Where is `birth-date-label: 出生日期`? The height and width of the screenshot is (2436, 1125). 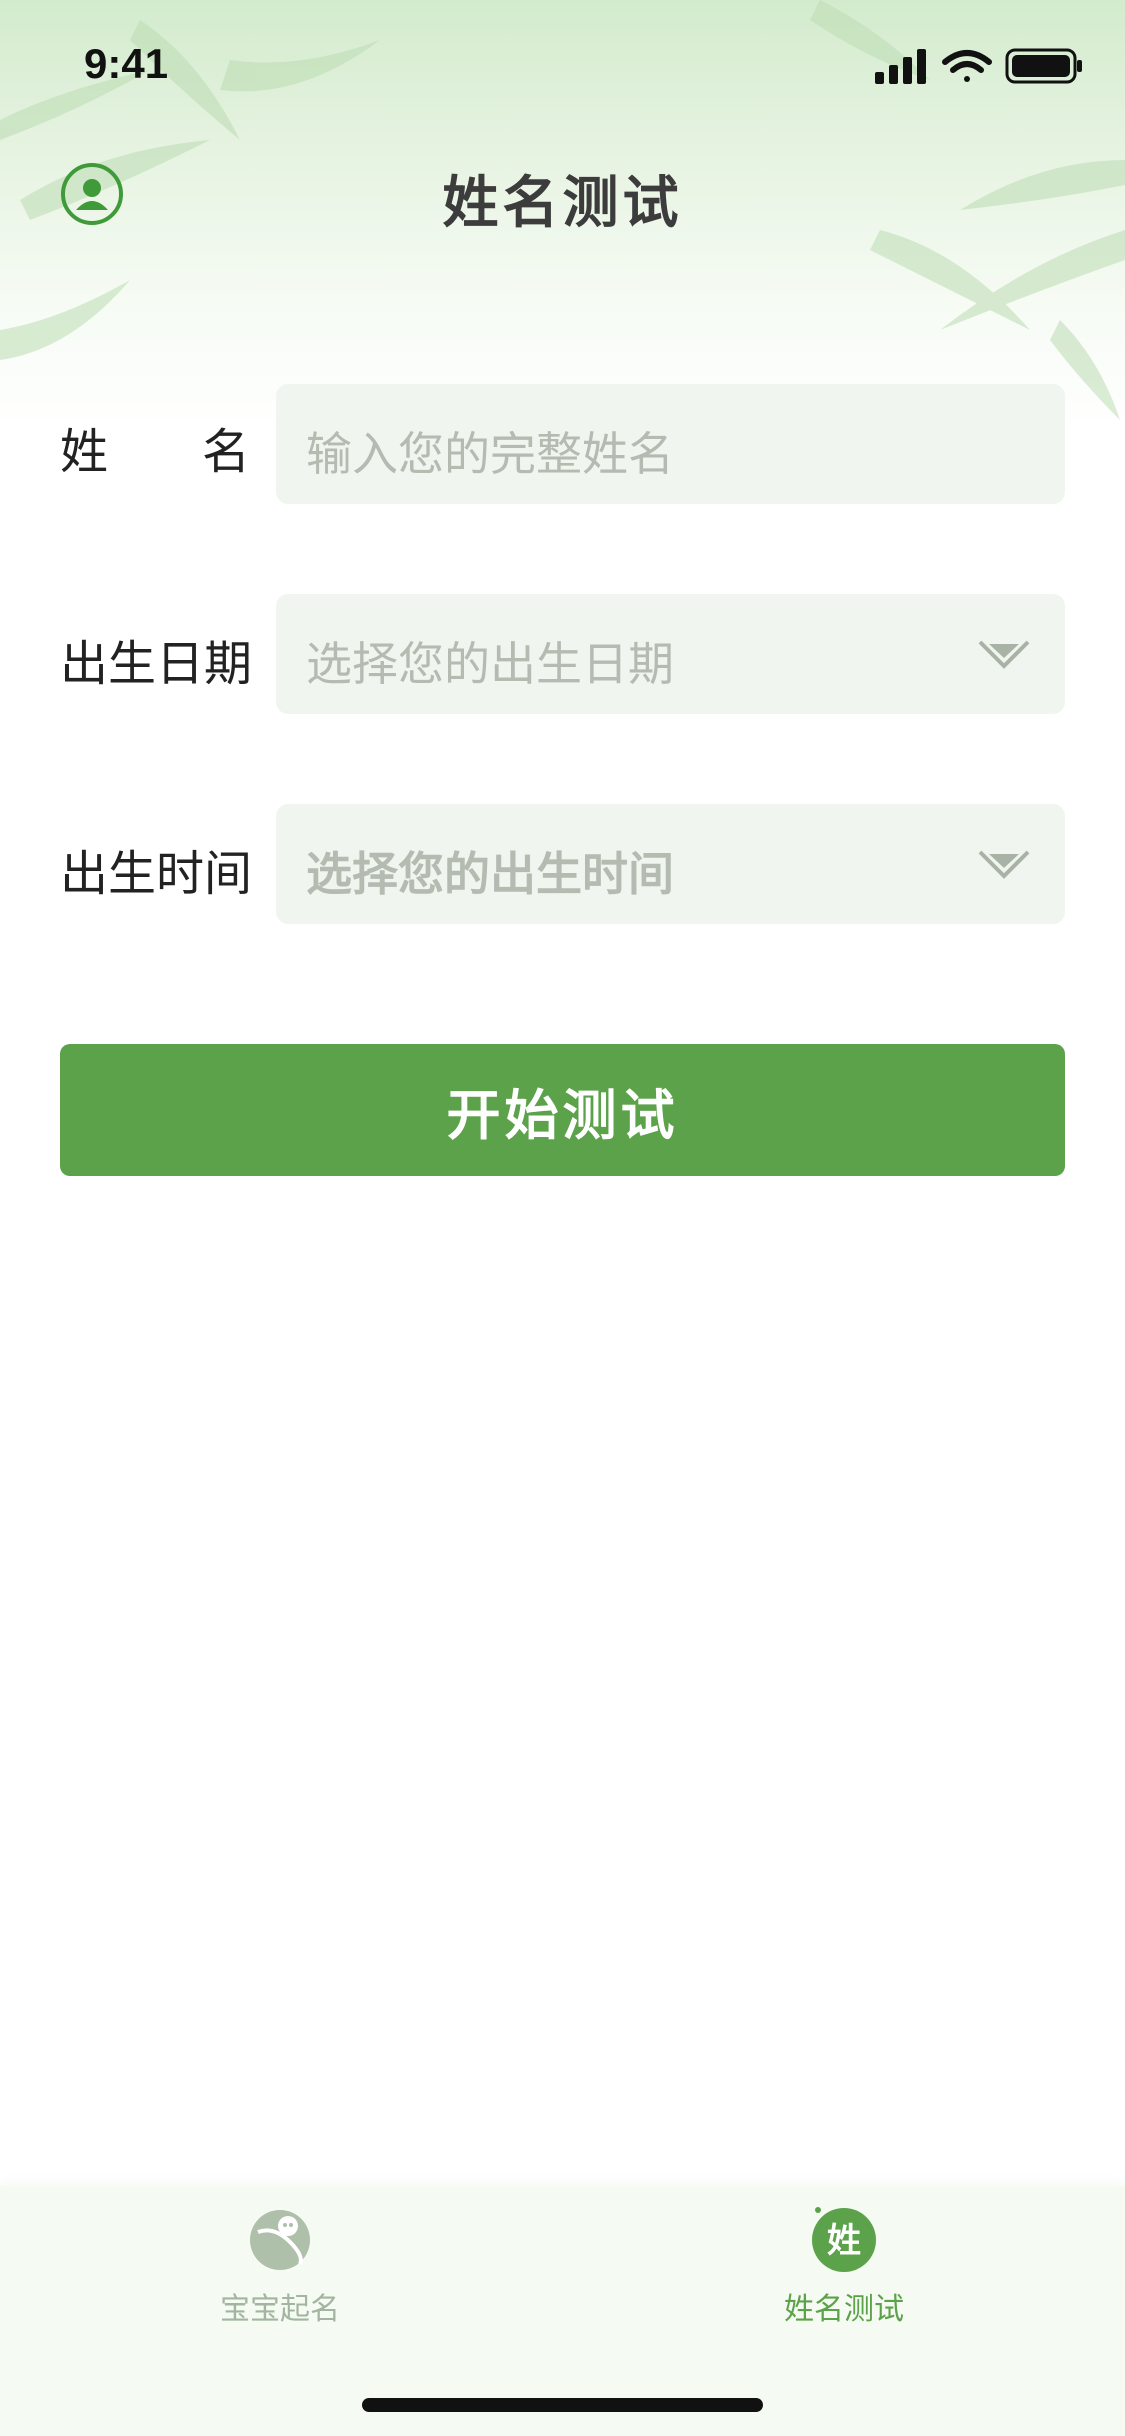 birth-date-label: 出生日期 is located at coordinates (156, 664).